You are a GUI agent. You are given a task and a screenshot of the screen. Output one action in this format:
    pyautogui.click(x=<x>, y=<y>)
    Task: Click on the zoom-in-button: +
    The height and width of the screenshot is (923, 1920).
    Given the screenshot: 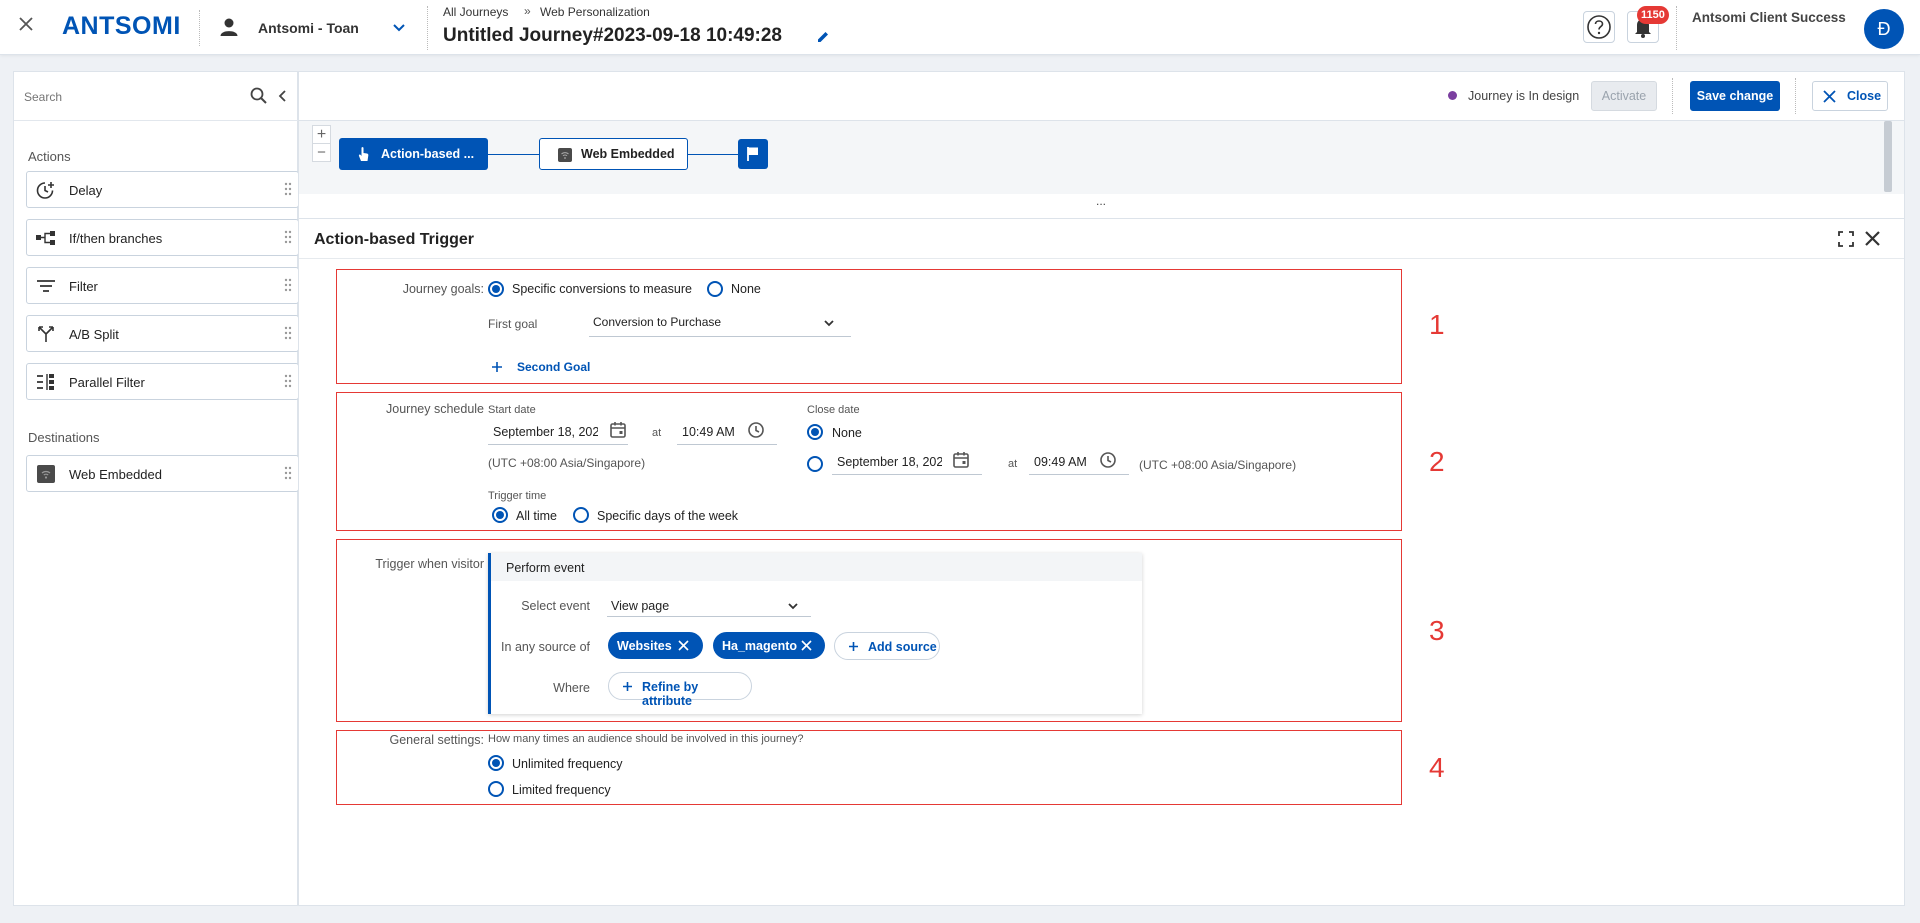 What is the action you would take?
    pyautogui.click(x=321, y=135)
    